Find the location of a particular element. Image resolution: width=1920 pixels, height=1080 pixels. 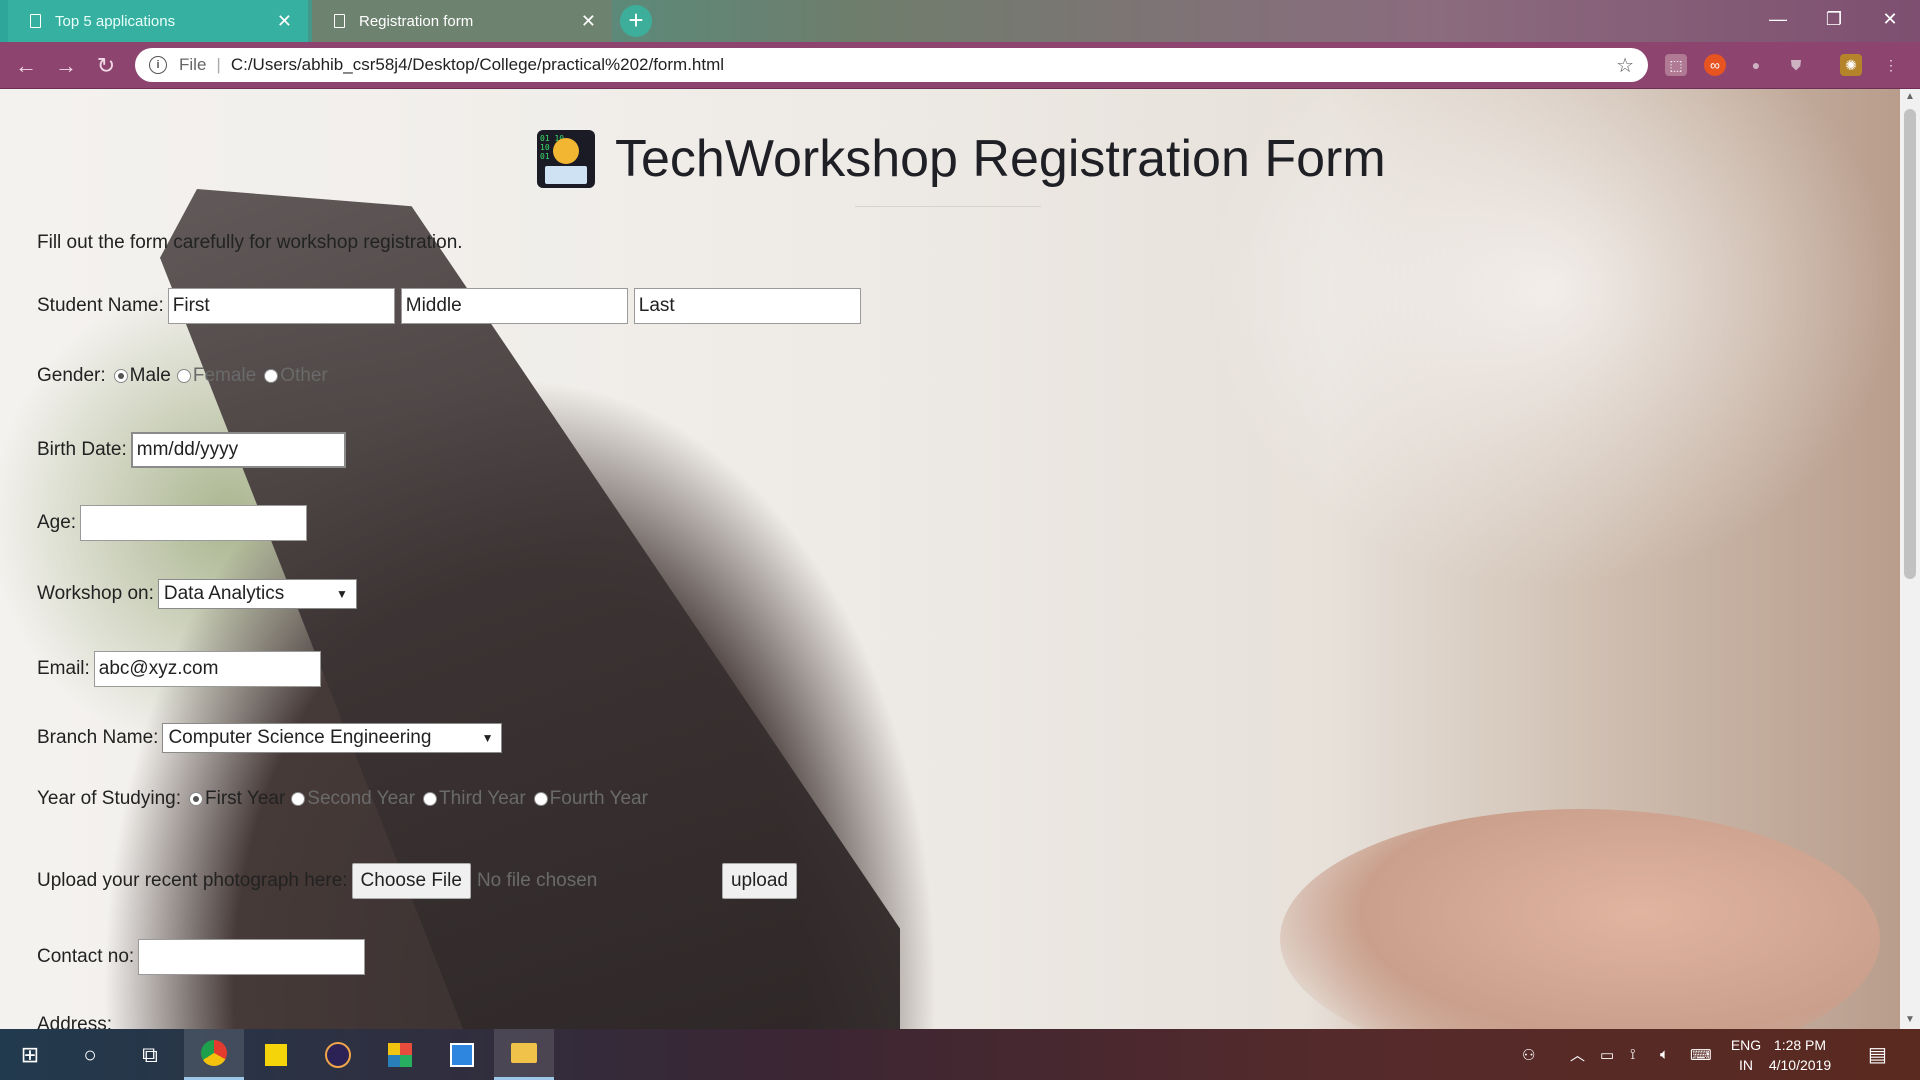

first-name-input is located at coordinates (281, 306).